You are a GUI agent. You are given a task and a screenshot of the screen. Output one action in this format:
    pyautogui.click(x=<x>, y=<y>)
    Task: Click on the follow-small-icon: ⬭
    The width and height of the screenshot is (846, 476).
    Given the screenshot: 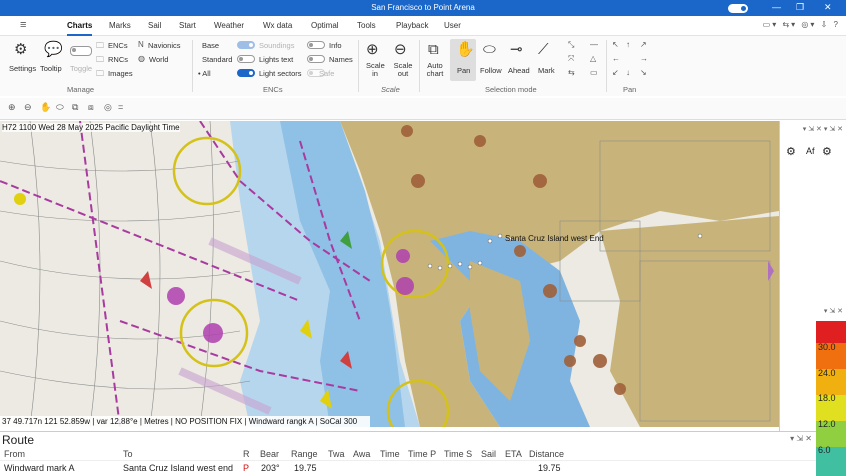 What is the action you would take?
    pyautogui.click(x=60, y=107)
    